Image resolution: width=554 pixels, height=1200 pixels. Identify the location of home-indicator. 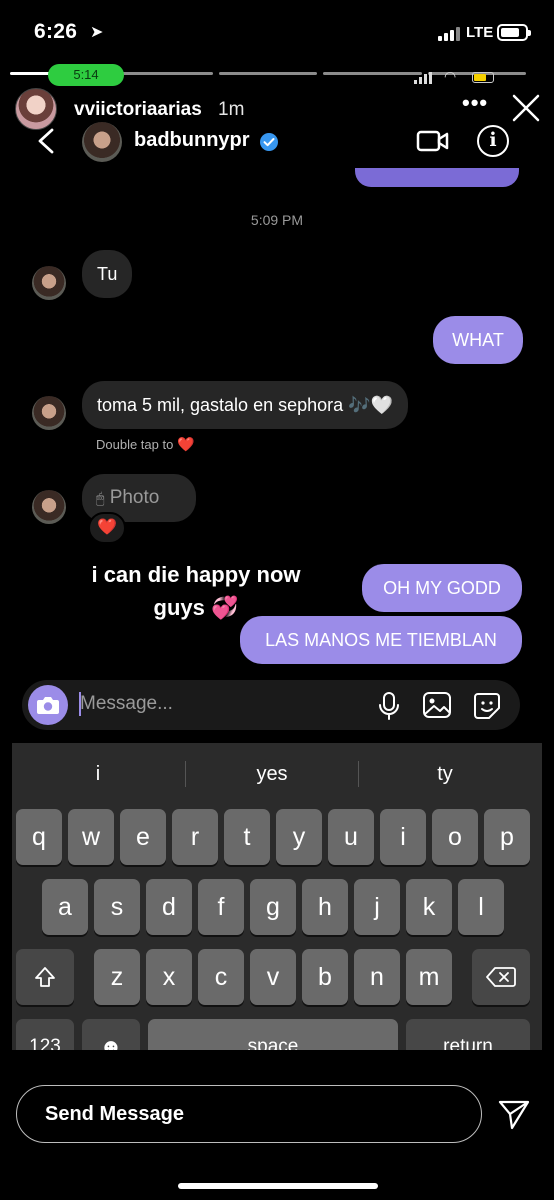
(278, 1186).